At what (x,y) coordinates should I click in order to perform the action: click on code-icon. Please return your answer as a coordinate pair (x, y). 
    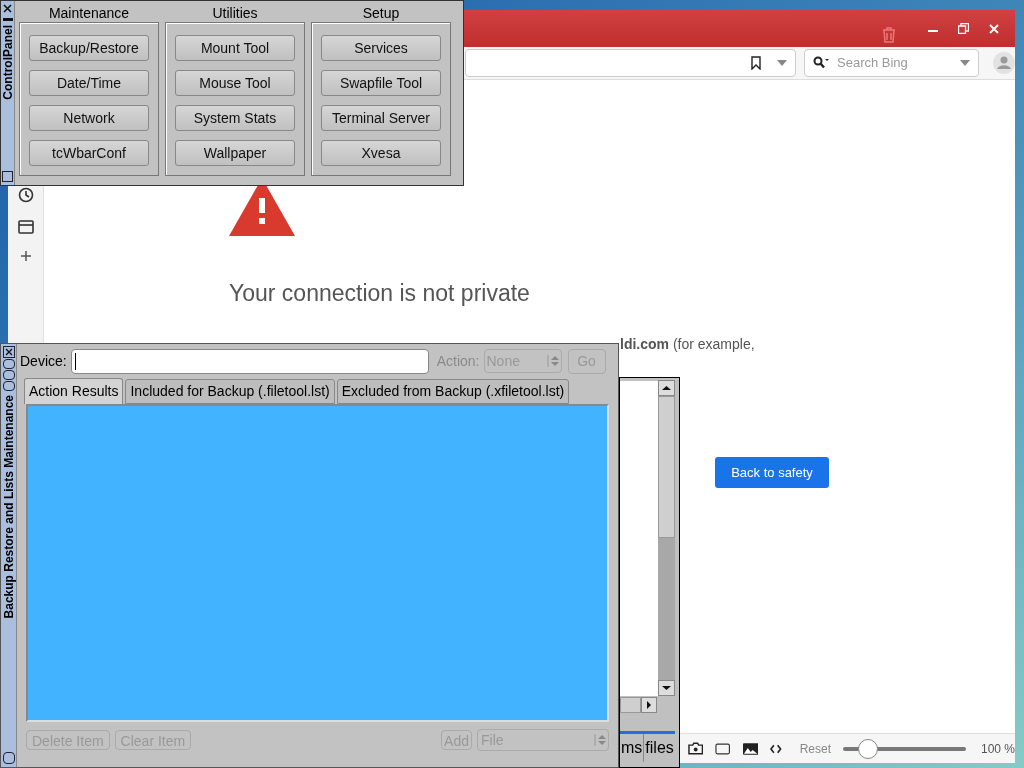
    Looking at the image, I should click on (776, 748).